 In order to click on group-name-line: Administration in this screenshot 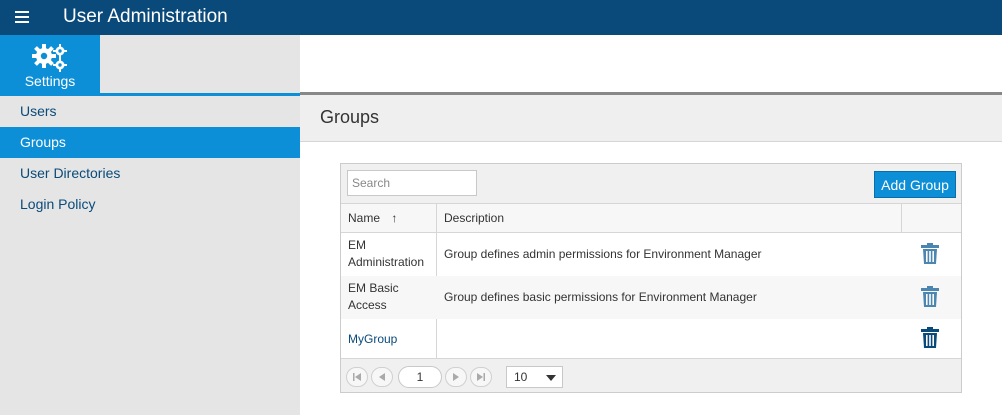, I will do `click(386, 262)`.